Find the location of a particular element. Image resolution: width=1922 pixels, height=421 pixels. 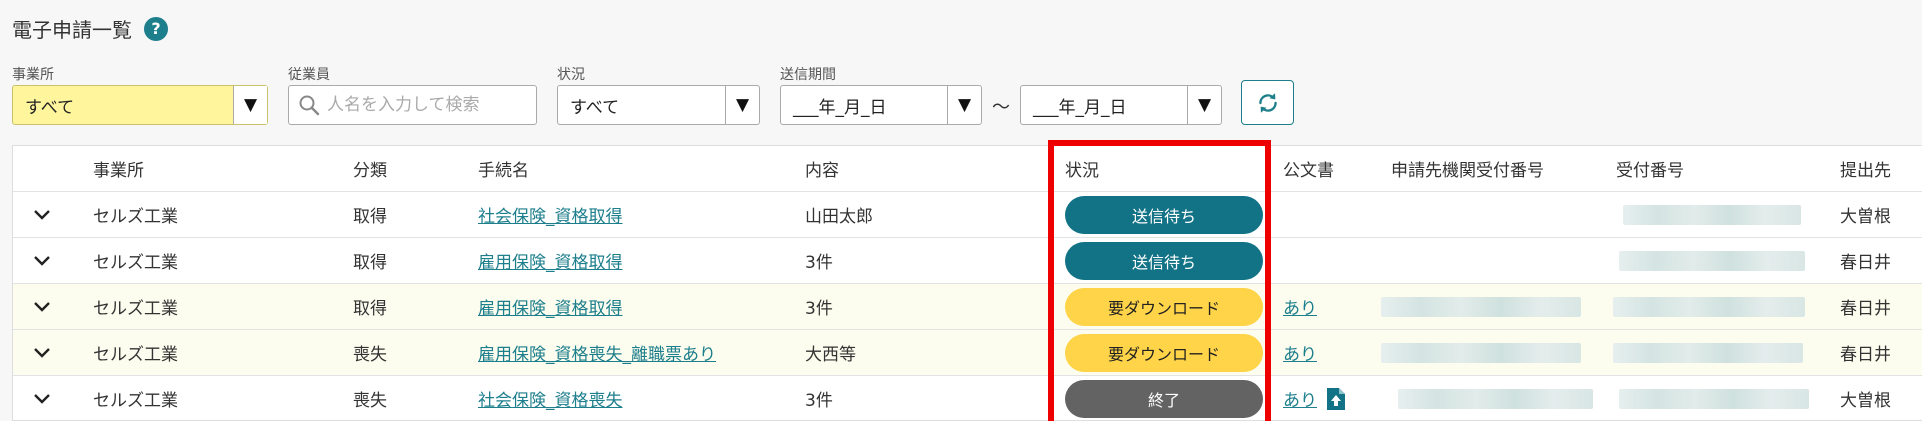

page-header: 電子申請一覧 ? is located at coordinates (90, 28).